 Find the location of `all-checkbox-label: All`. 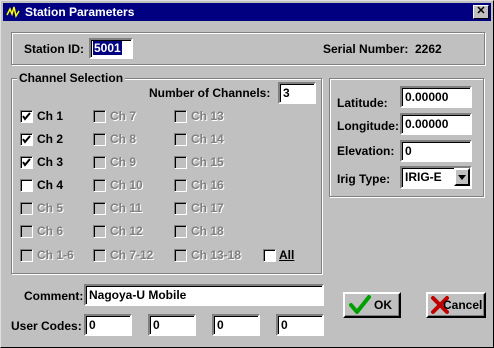

all-checkbox-label: All is located at coordinates (286, 255).